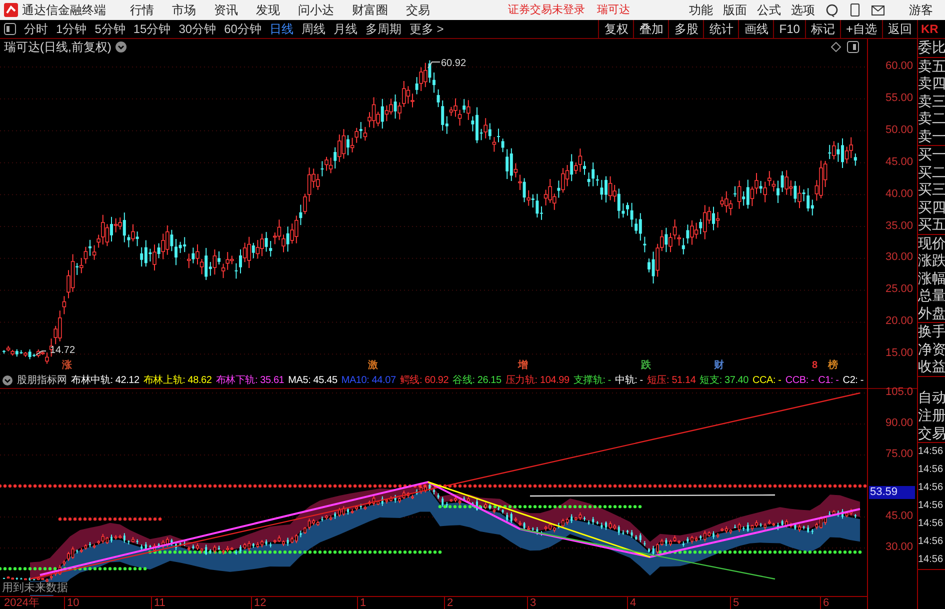  What do you see at coordinates (58, 47) in the screenshot?
I see `chart-title: 瑞可达(日线,前复权)` at bounding box center [58, 47].